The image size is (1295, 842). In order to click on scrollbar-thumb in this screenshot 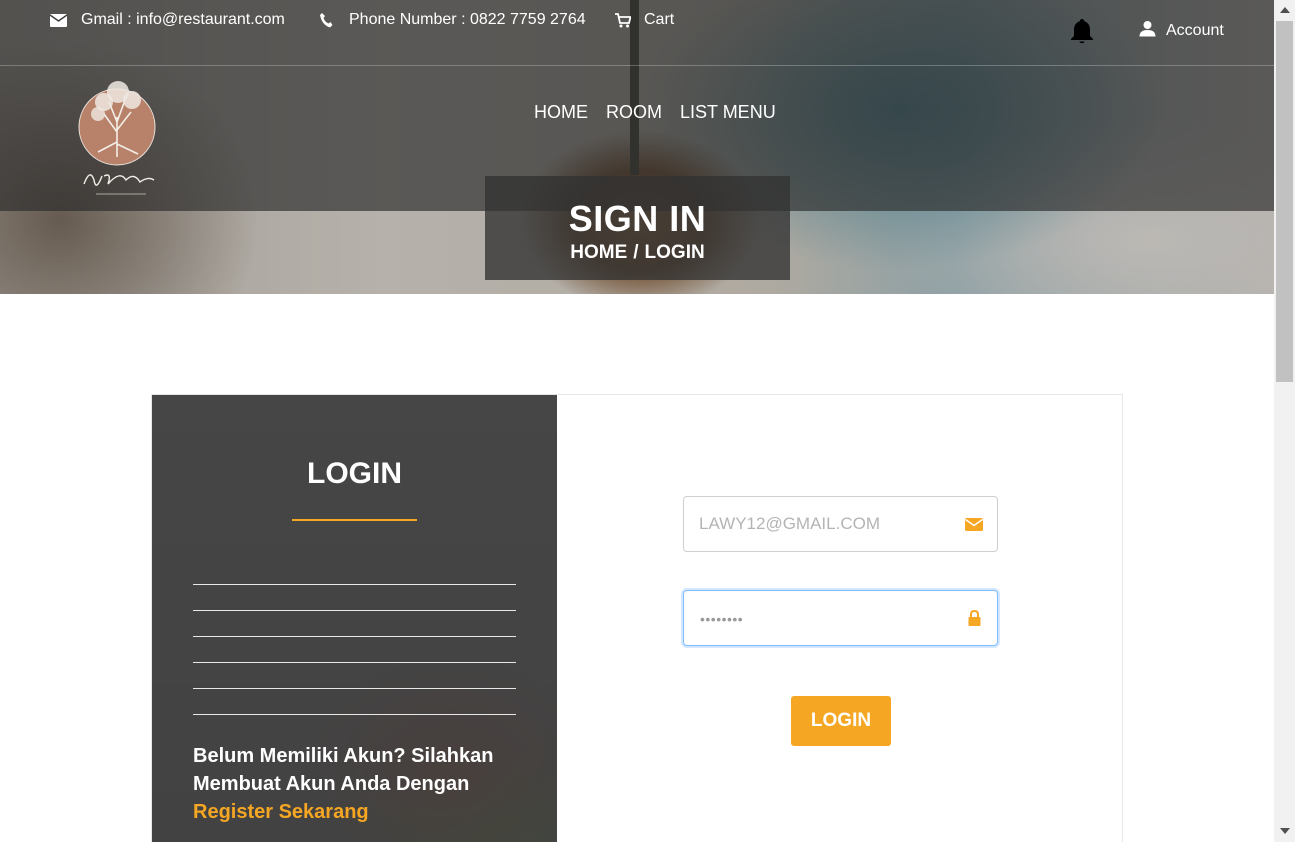, I will do `click(1284, 201)`.